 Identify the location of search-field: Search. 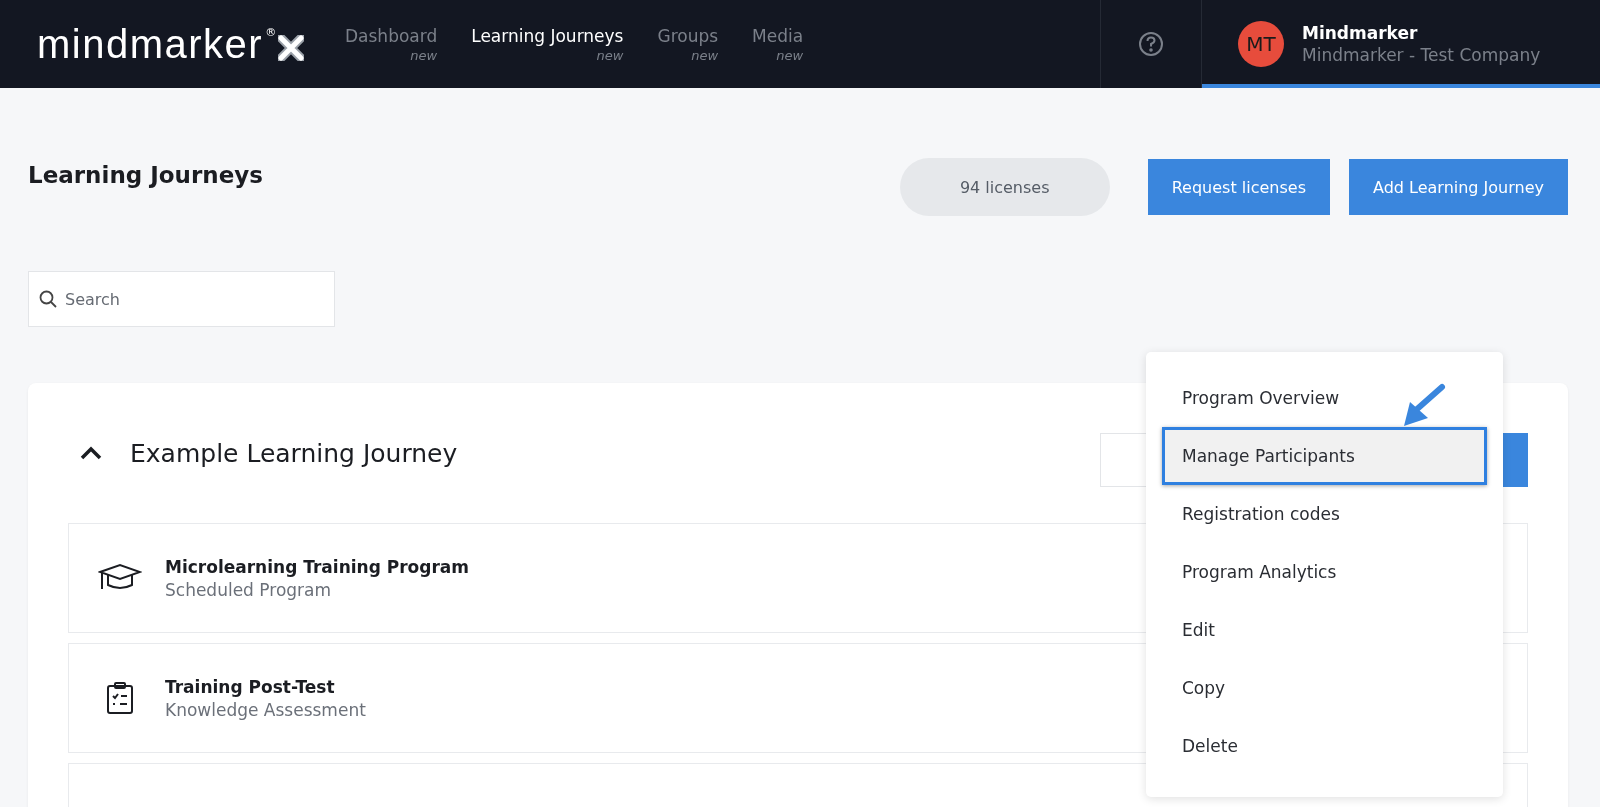
(181, 299).